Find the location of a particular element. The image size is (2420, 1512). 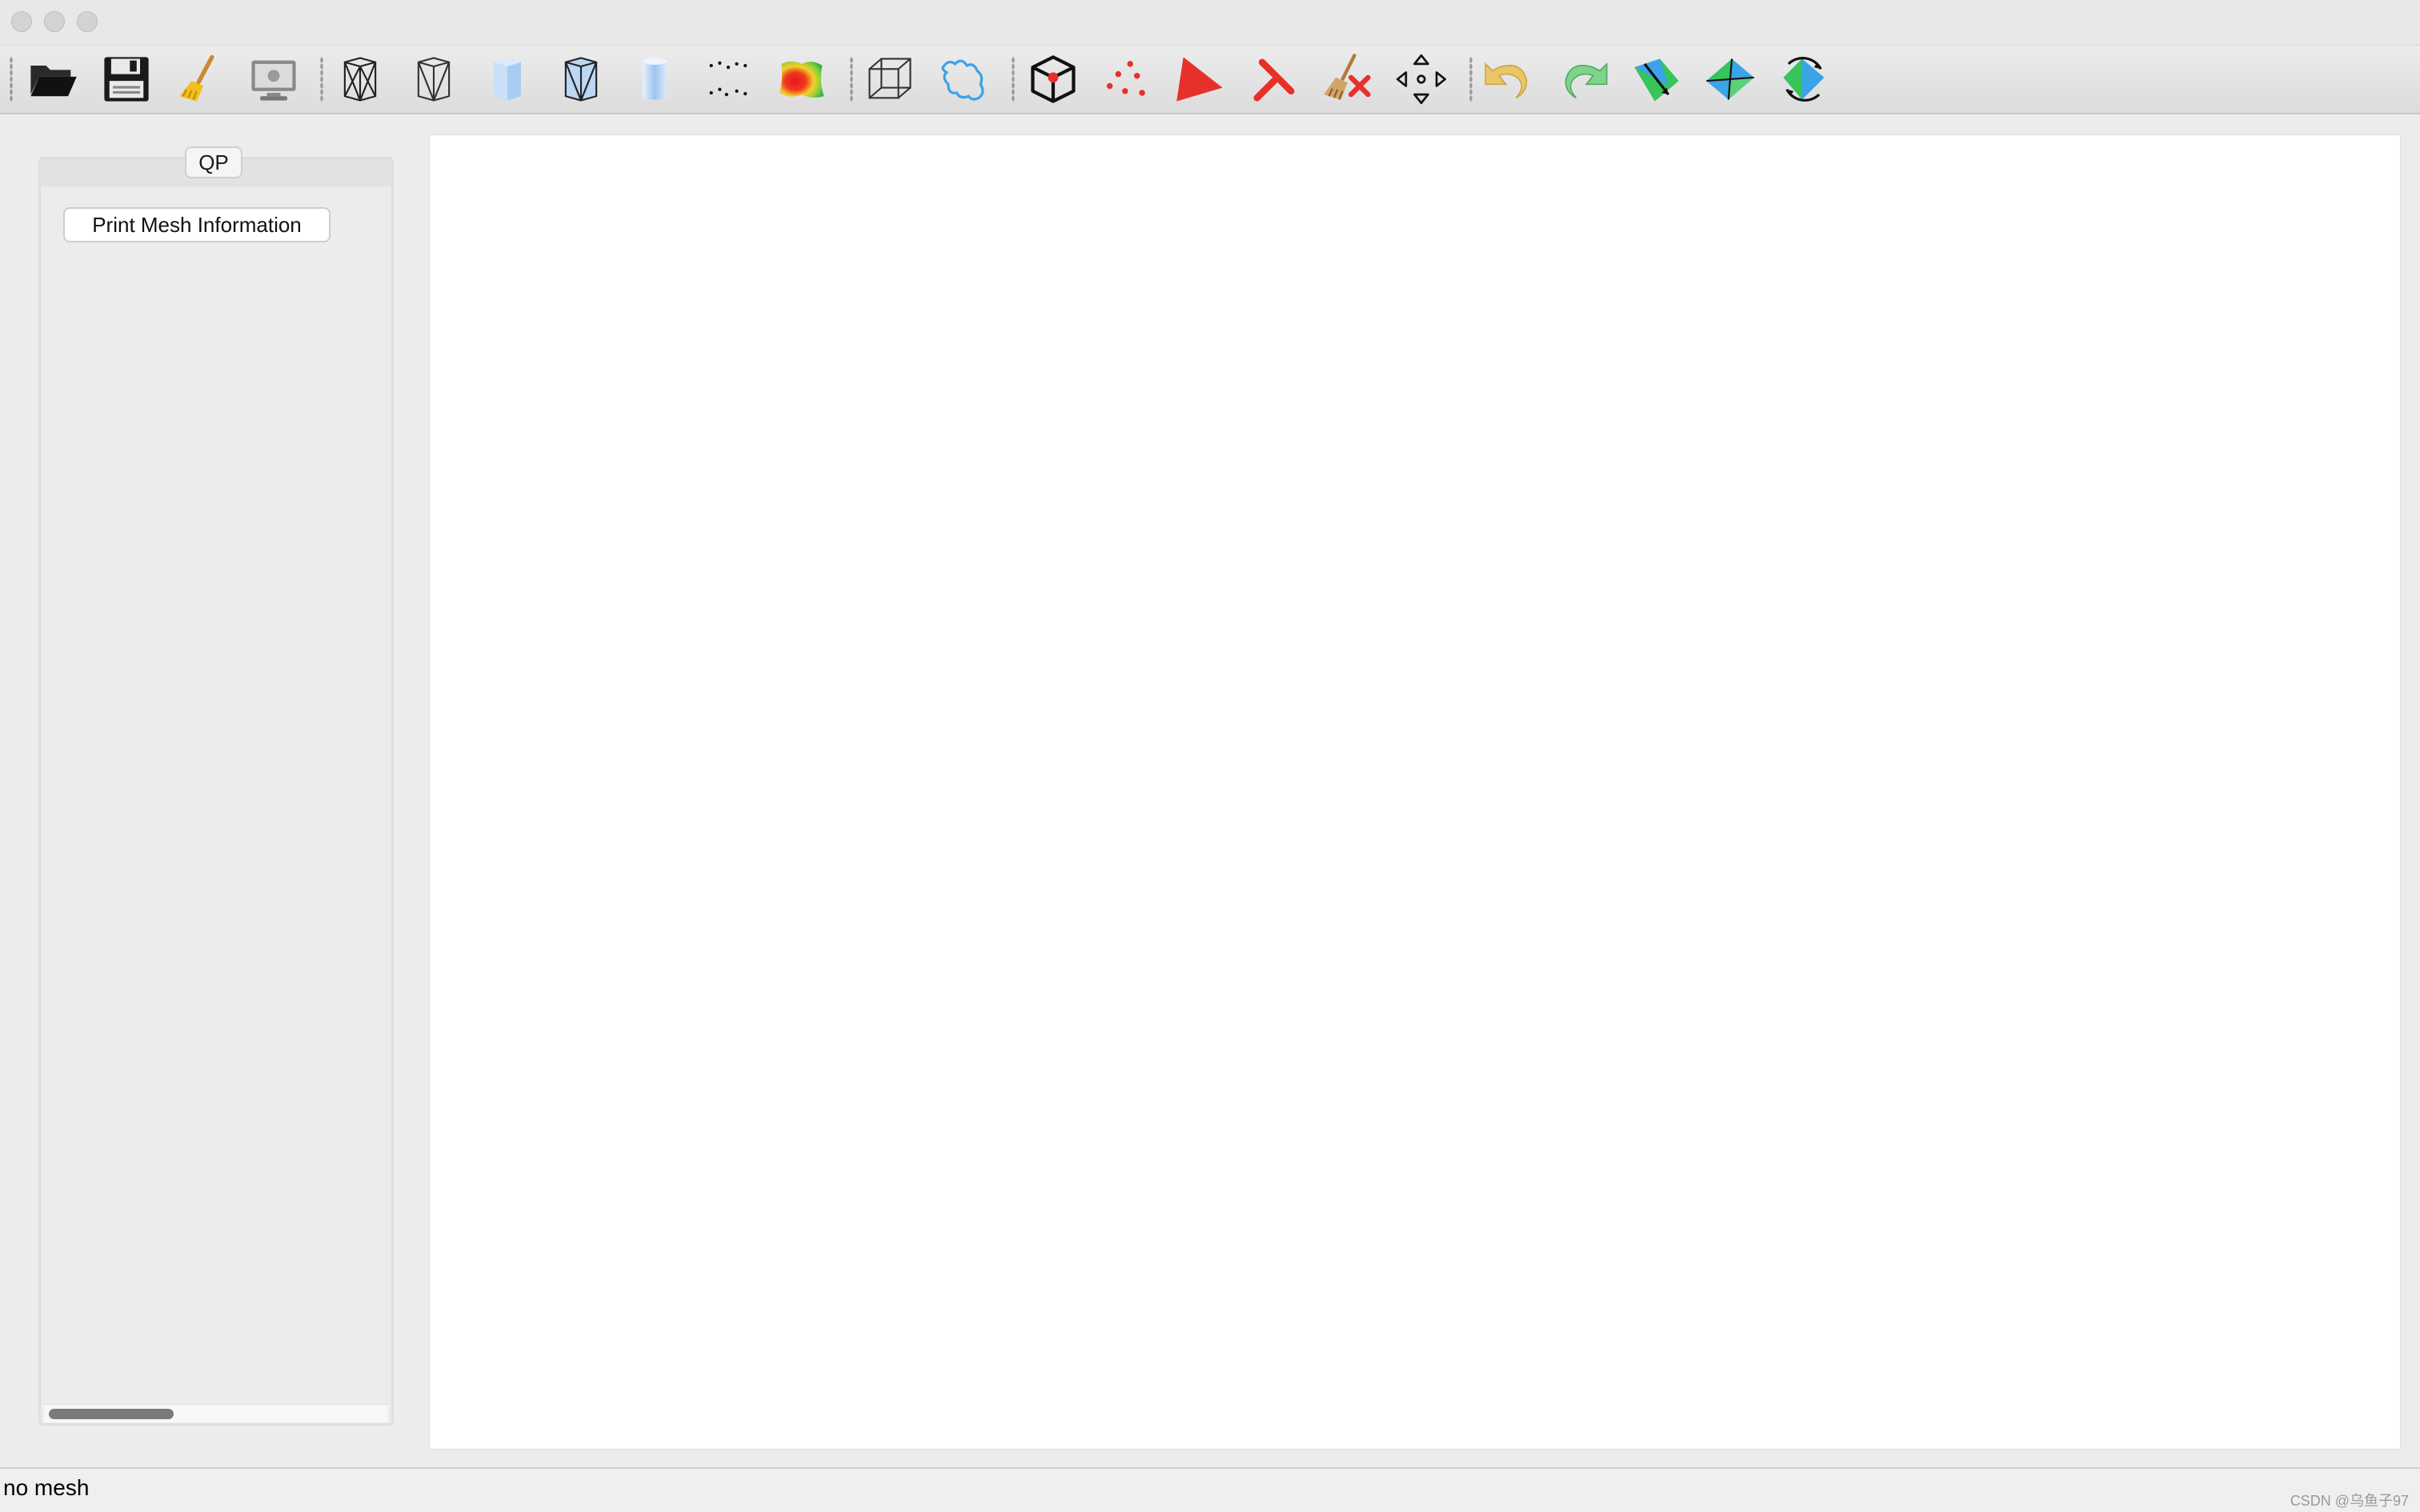

bounding-box-button is located at coordinates (889, 79).